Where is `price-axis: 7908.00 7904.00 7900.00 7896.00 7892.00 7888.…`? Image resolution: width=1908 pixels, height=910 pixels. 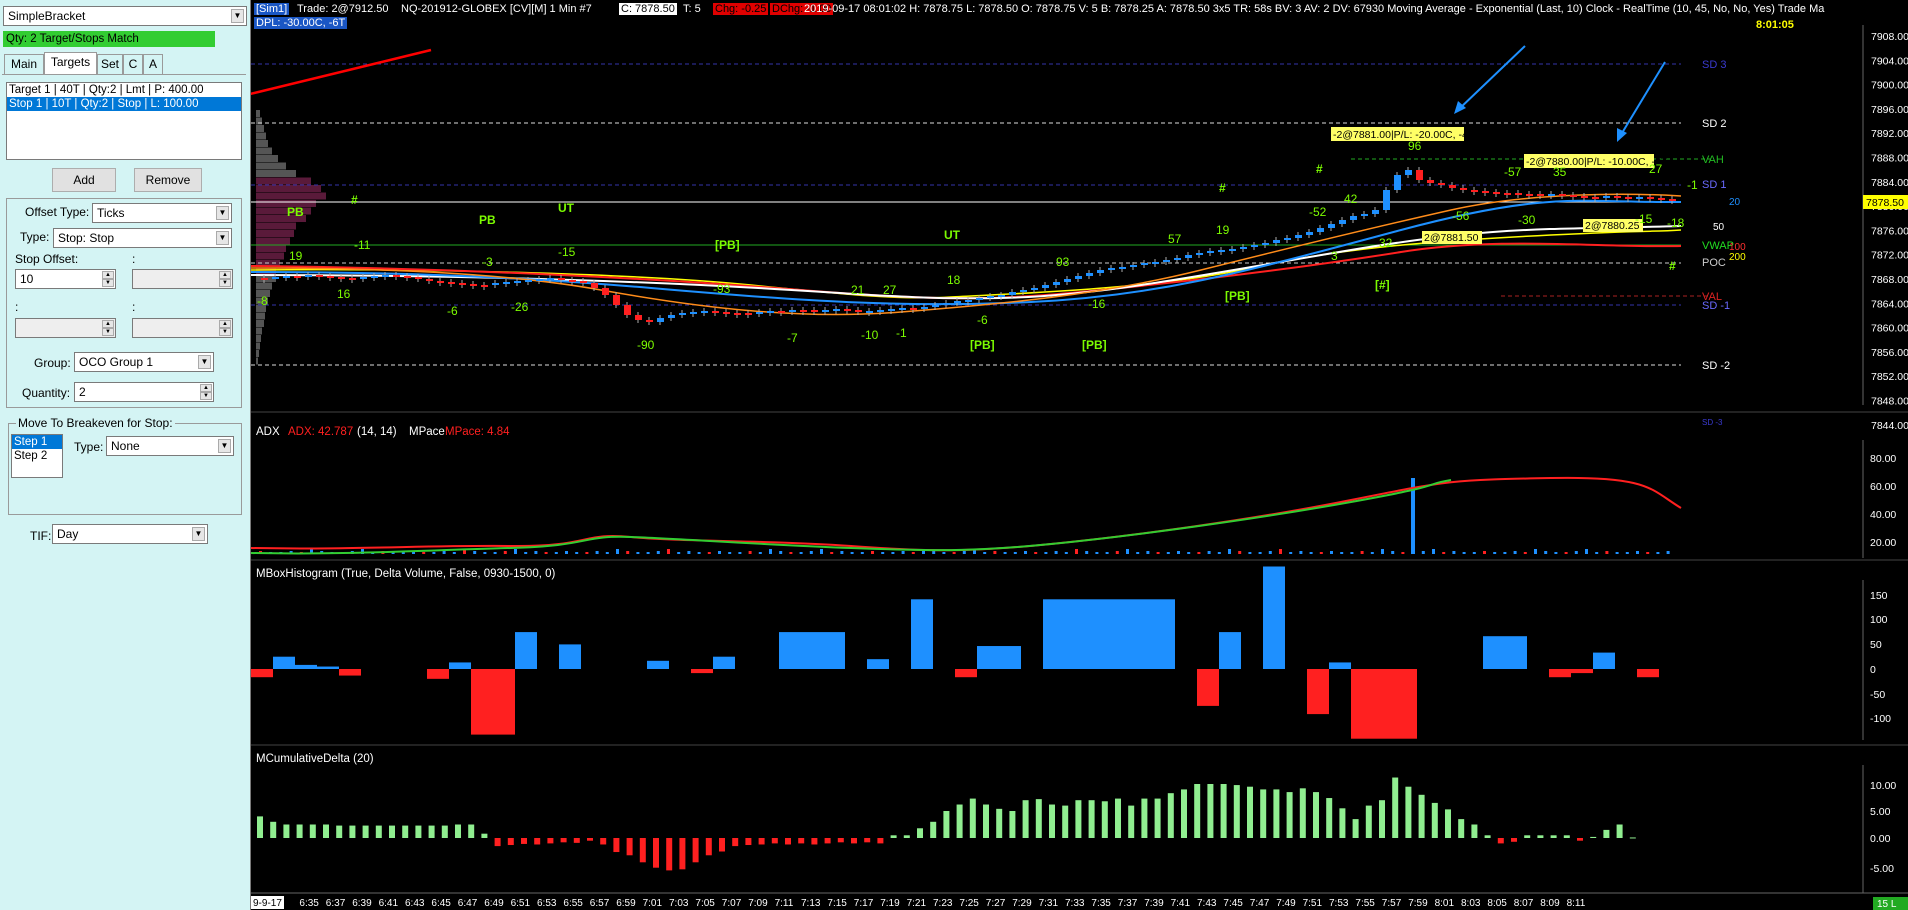
price-axis: 7908.00 7904.00 7900.00 7896.00 7892.00 7888.… is located at coordinates (1889, 231).